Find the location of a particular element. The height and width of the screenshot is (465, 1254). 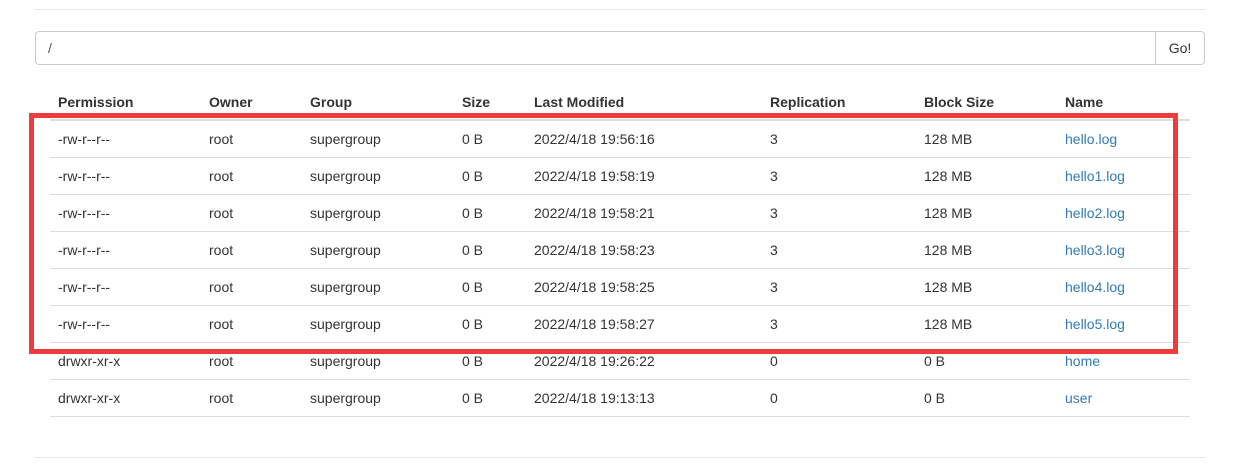

cell-name: hello3.log is located at coordinates (1123, 250).